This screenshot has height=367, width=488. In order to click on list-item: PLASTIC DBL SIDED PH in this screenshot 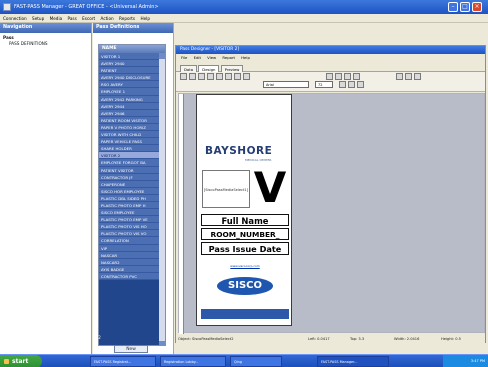, I will do `click(132, 198)`.